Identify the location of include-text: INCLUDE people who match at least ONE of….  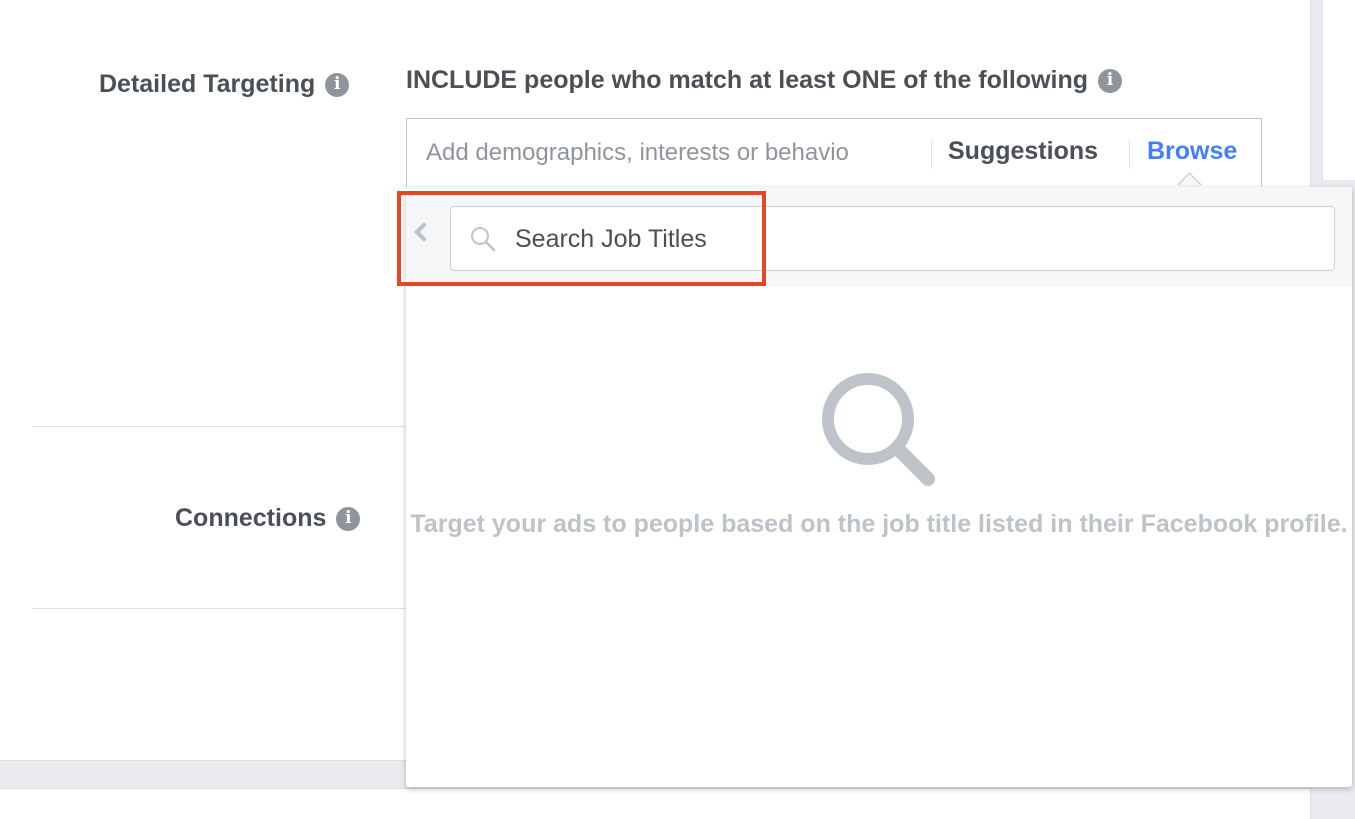
(747, 80).